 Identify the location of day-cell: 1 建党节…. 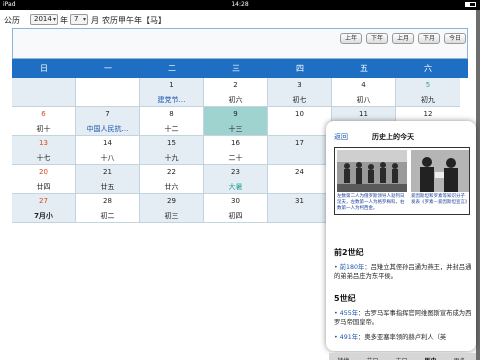
(172, 92).